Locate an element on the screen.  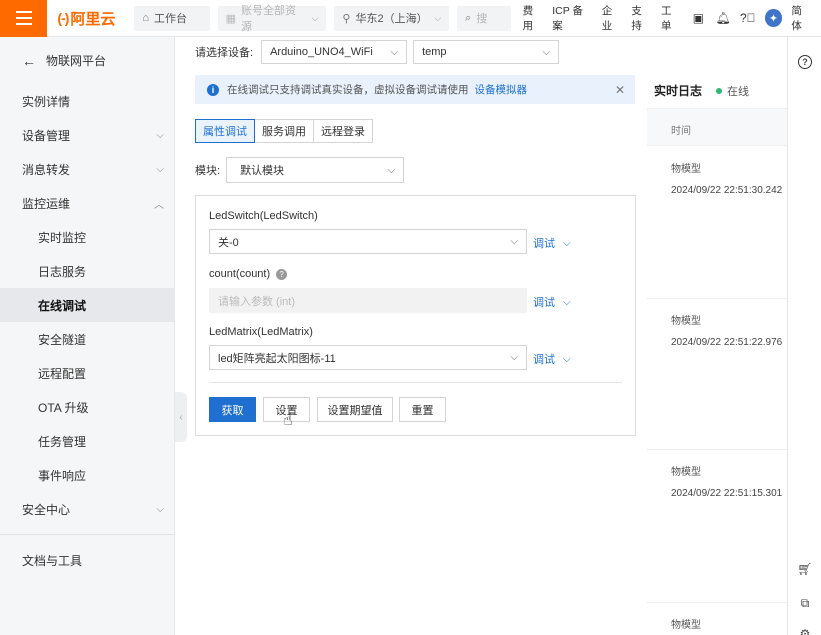
ledswitch-select: 关-0 ⌵ is located at coordinates (368, 241).